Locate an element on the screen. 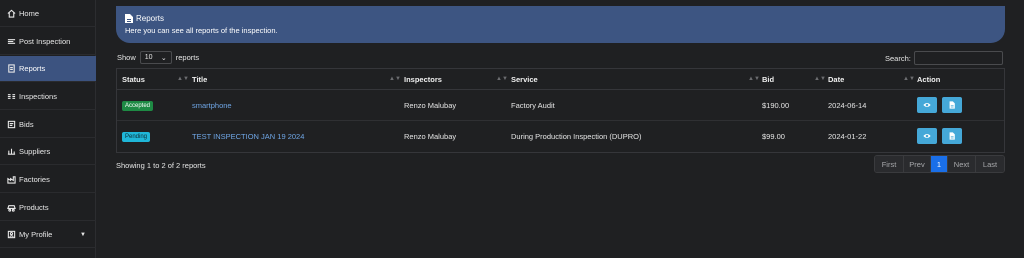  sidebar-item-label: My Profile is located at coordinates (36, 234).